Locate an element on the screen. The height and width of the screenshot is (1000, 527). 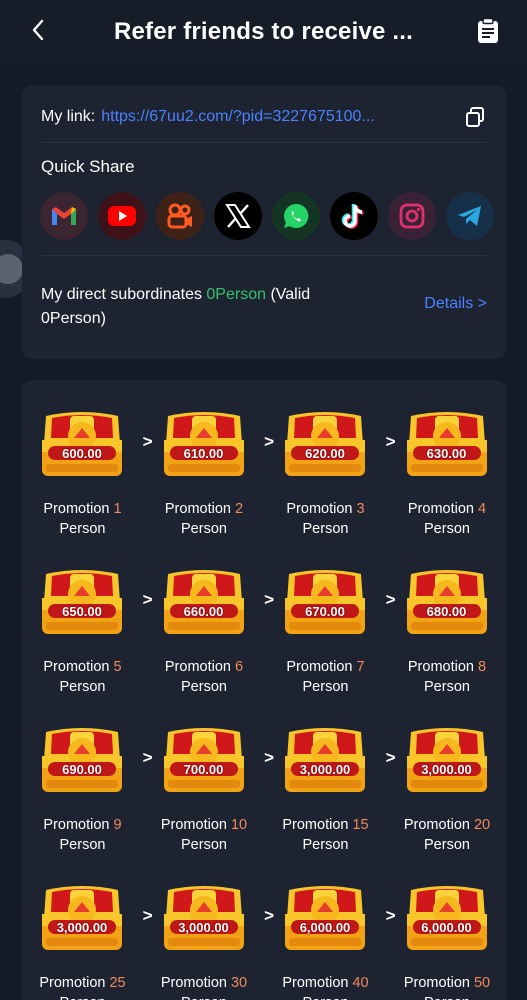
reward-item: 670.00 > Promotion 7 Person is located at coordinates (330, 629).